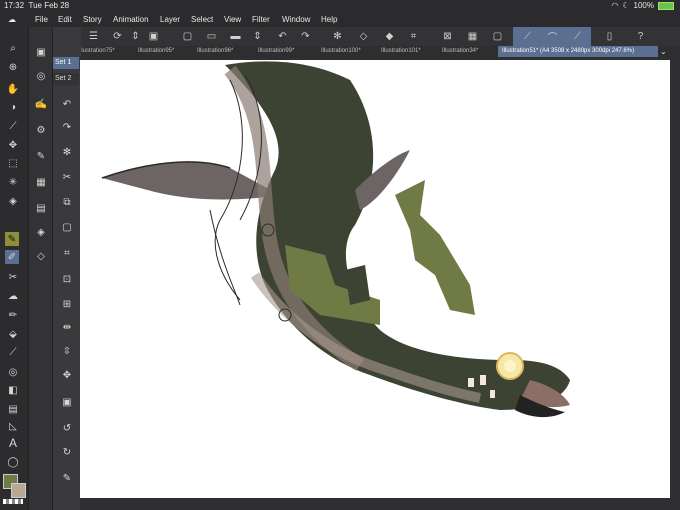 Image resolution: width=680 pixels, height=510 pixels. What do you see at coordinates (13, 462) in the screenshot?
I see `balloon-icon: ◯` at bounding box center [13, 462].